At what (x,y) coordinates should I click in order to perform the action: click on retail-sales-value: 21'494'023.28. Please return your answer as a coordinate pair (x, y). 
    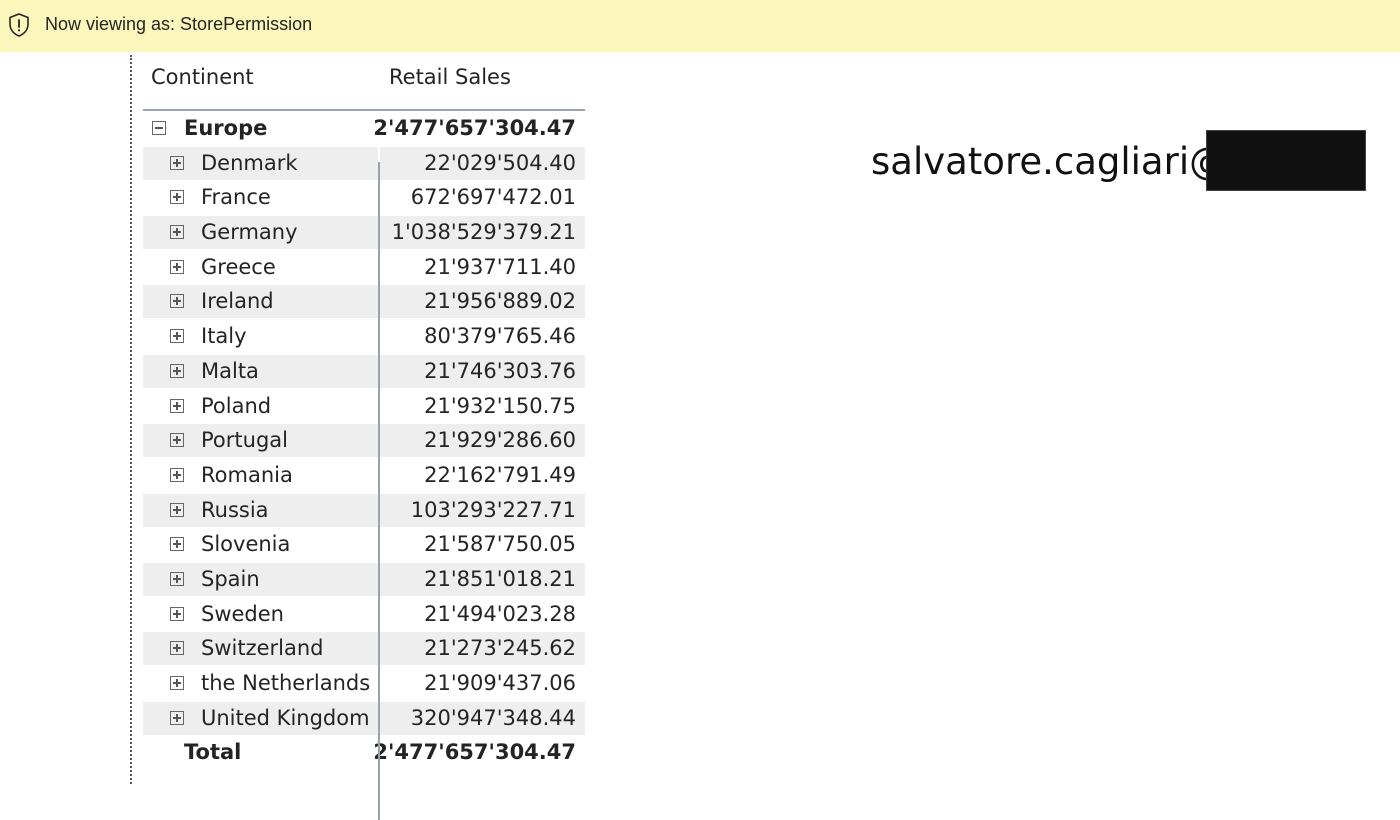
    Looking at the image, I should click on (500, 613).